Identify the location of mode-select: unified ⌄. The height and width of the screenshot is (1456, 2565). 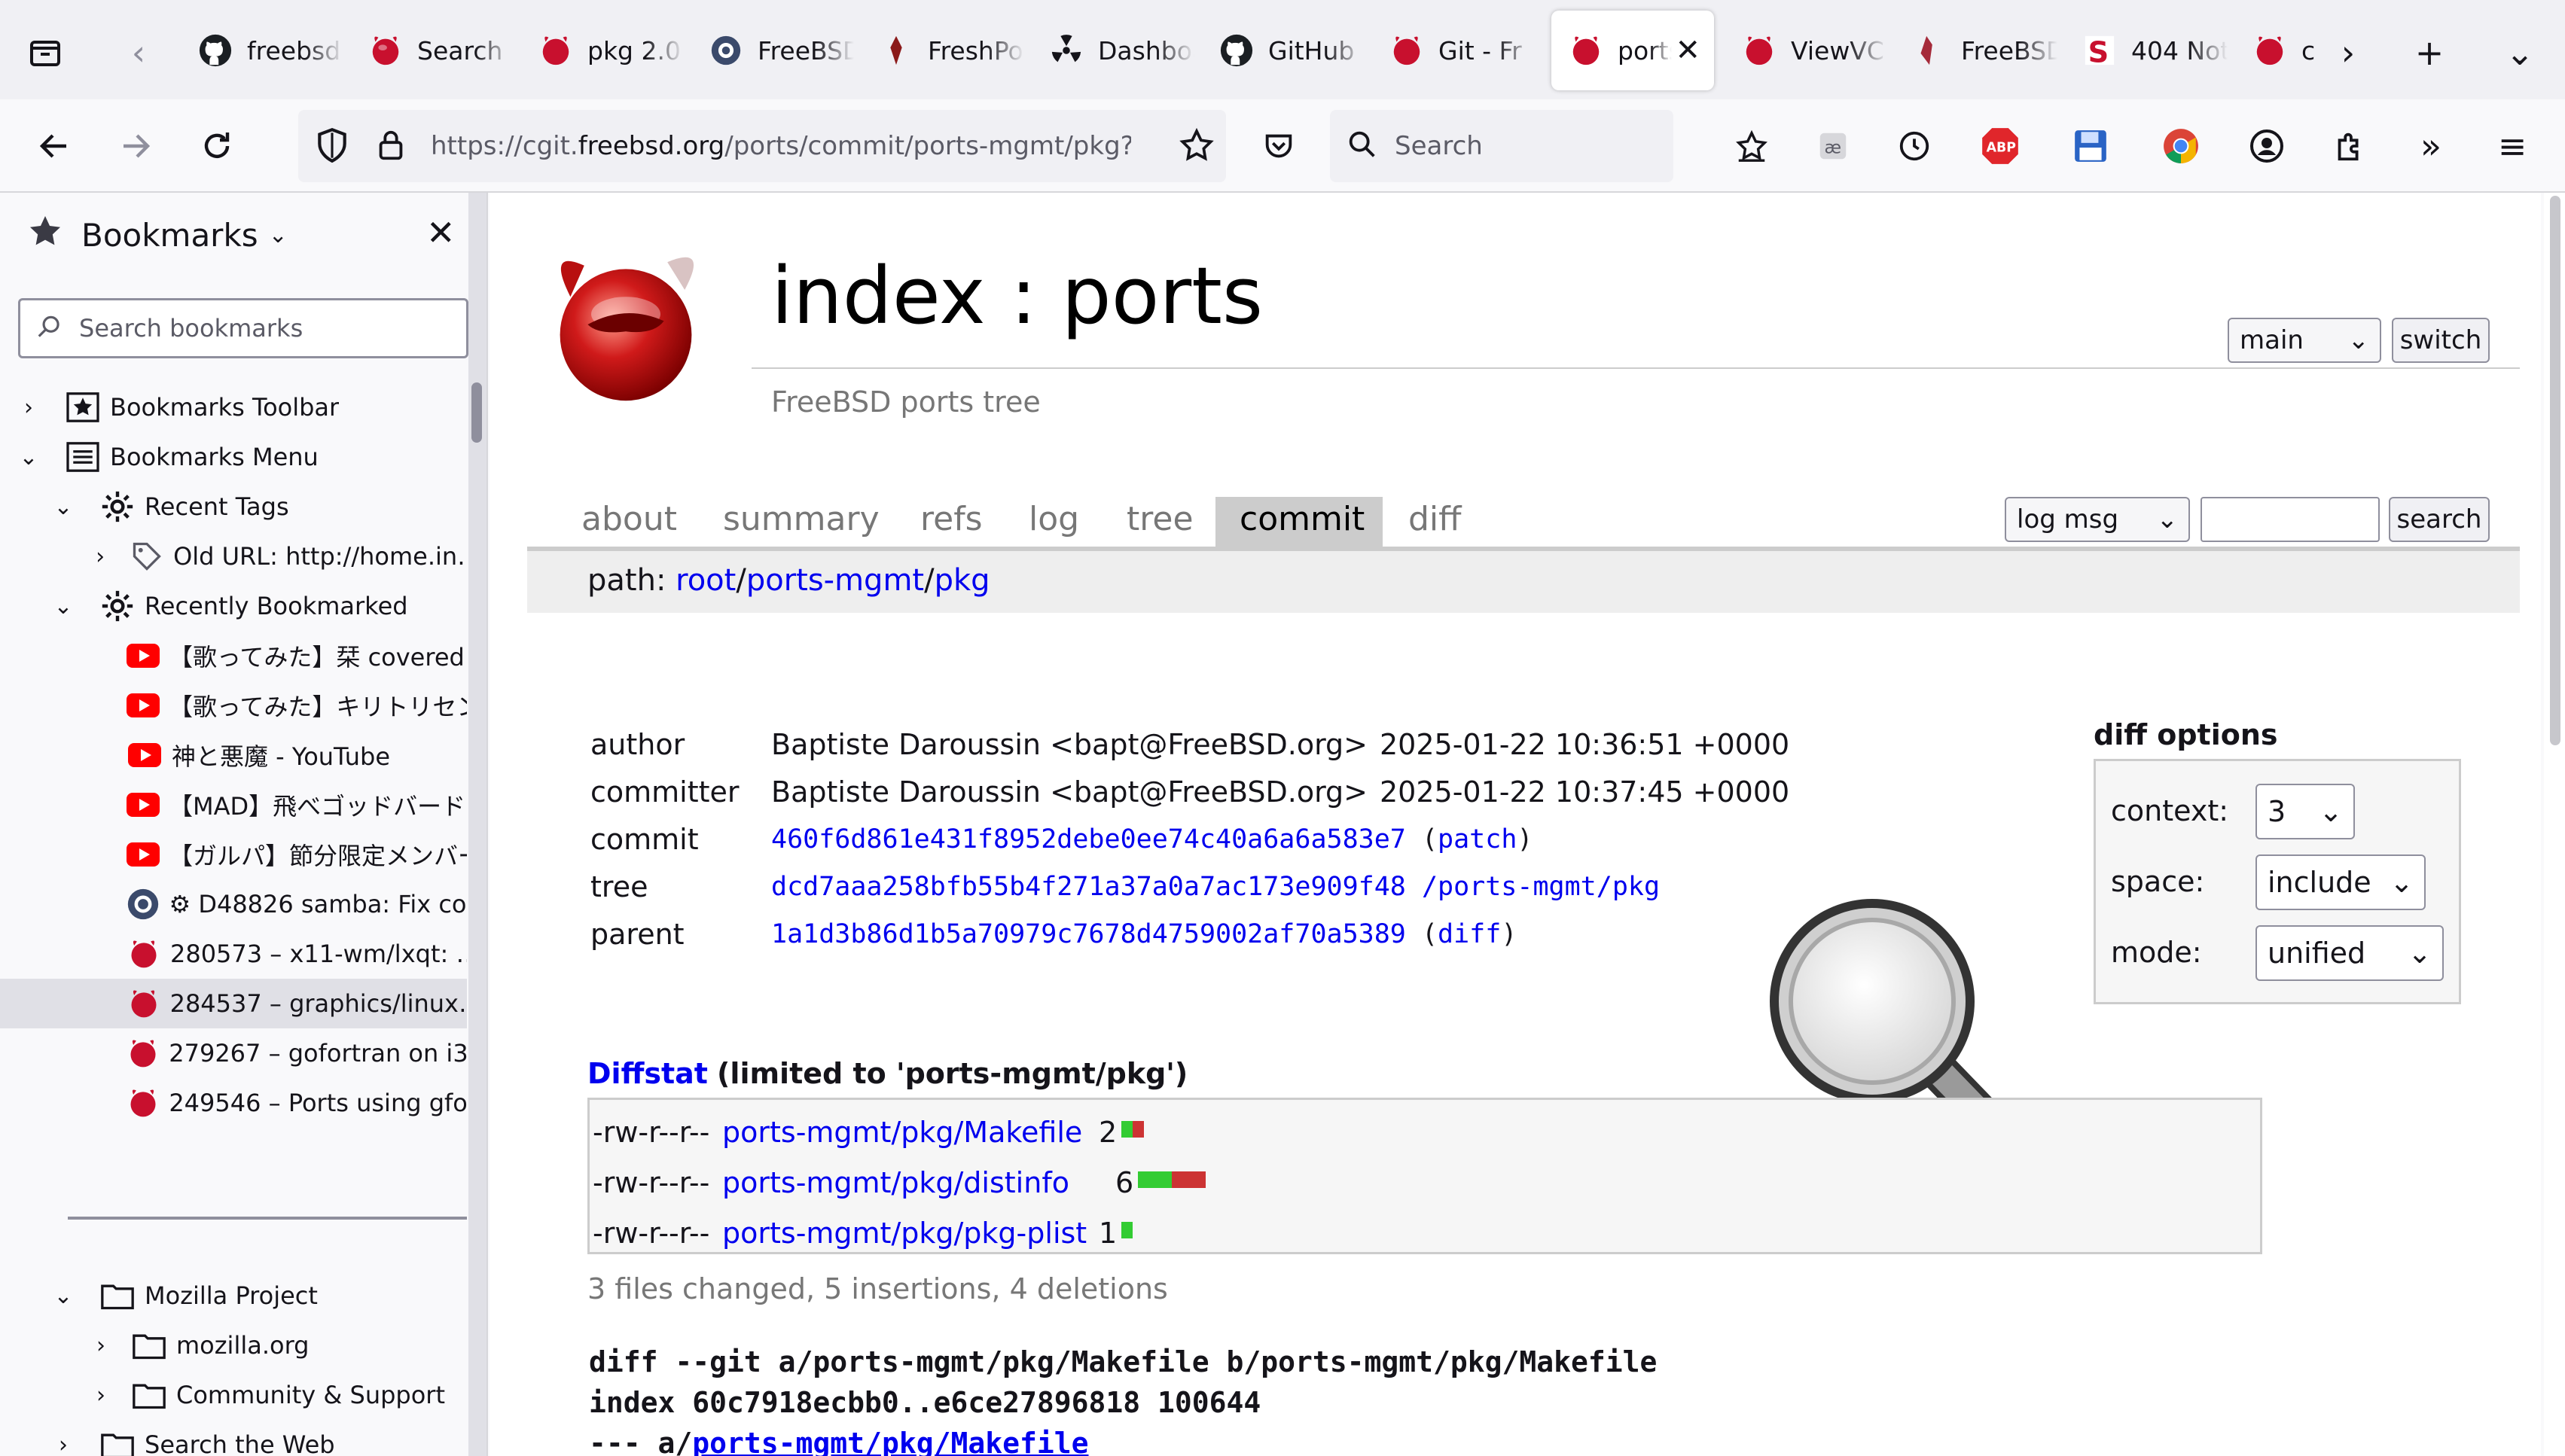
(2349, 953).